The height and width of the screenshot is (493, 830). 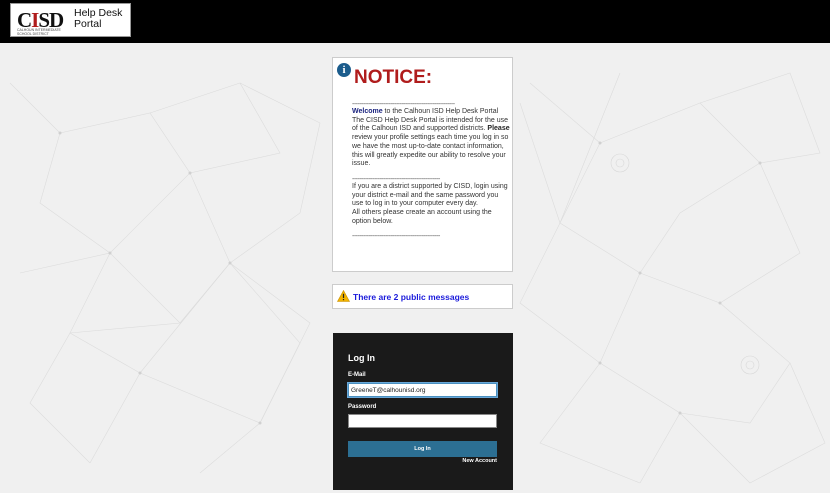 What do you see at coordinates (88, 24) in the screenshot?
I see `portal-title-line2: Portal` at bounding box center [88, 24].